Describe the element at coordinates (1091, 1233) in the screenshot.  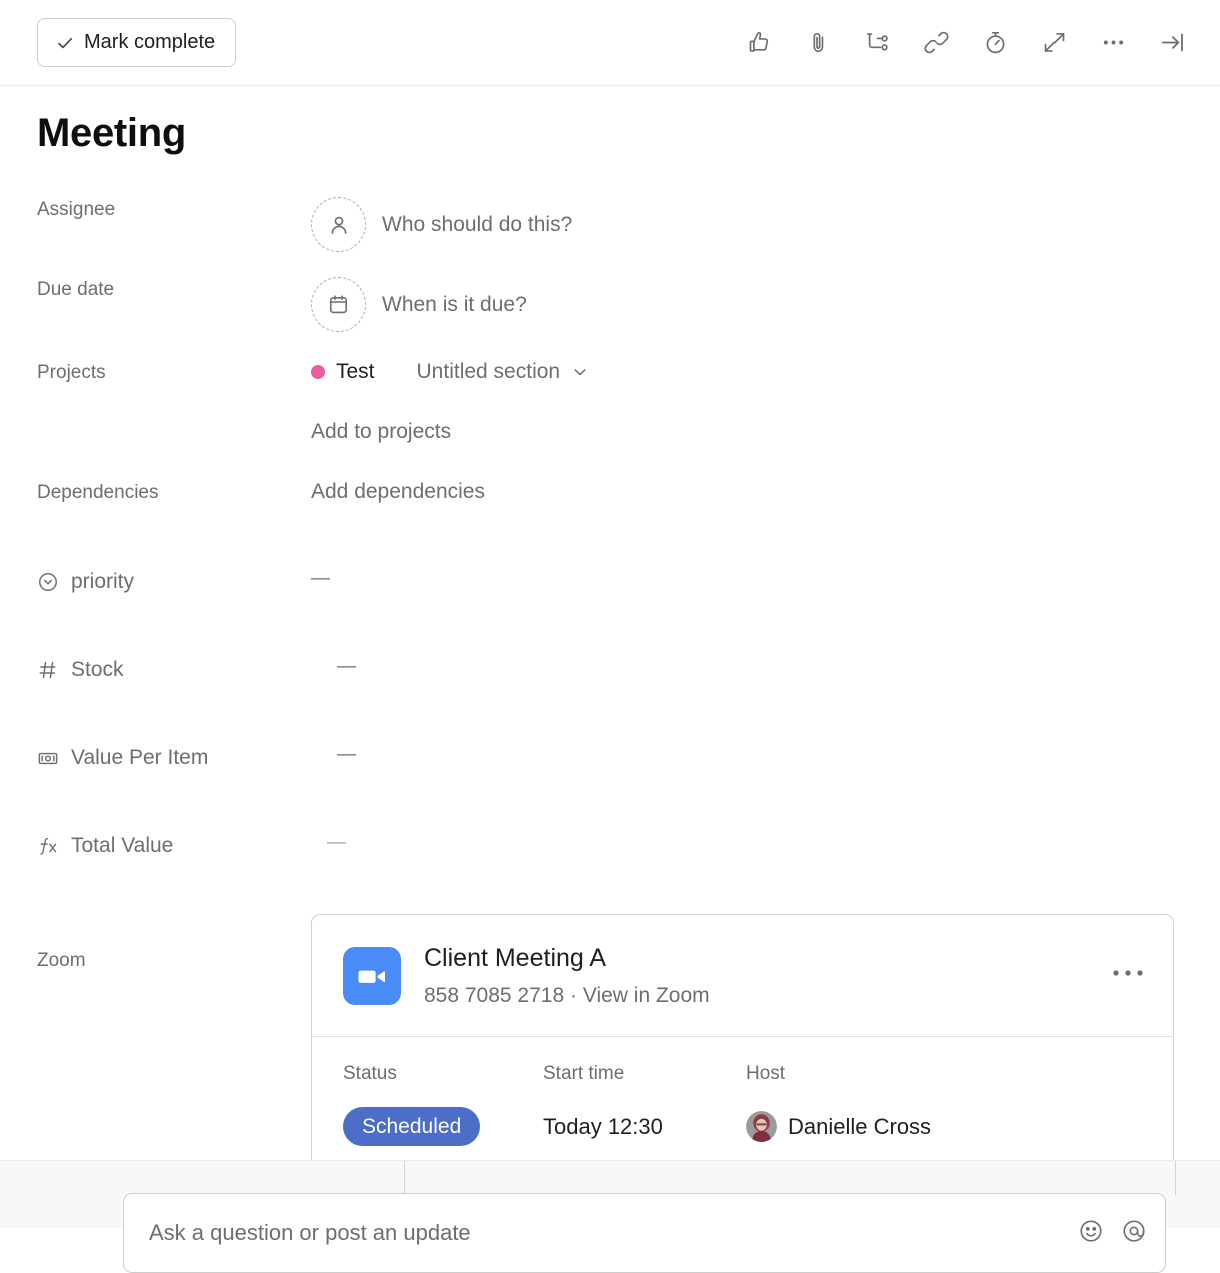
I see `emoji-icon` at that location.